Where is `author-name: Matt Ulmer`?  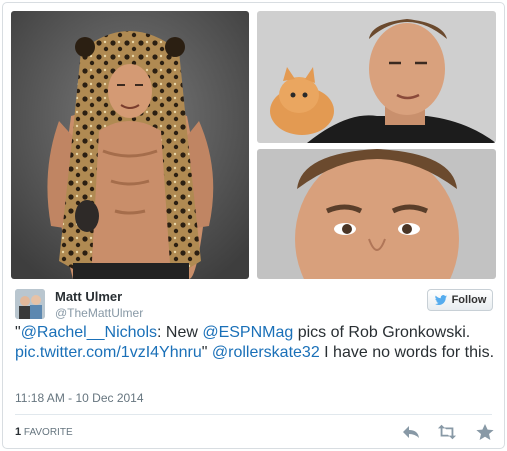
author-name: Matt Ulmer is located at coordinates (88, 296).